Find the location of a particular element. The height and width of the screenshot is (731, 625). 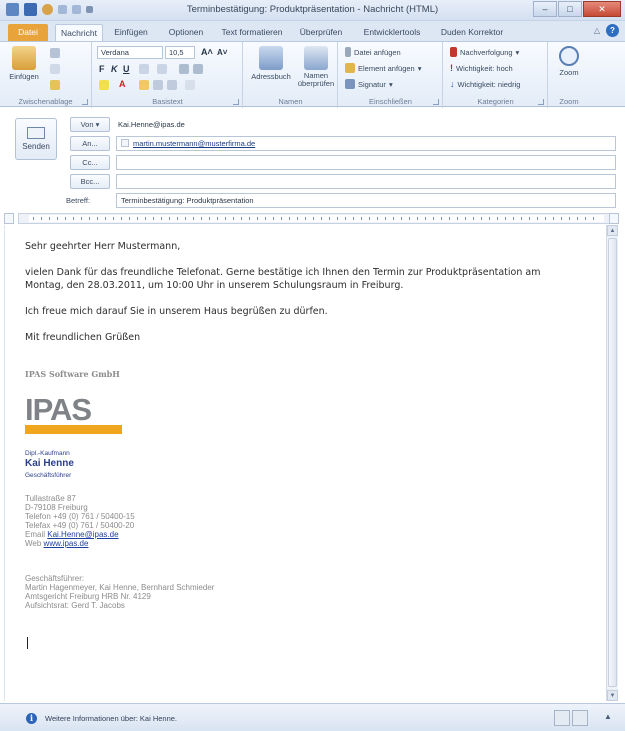

web-link: www.ipas.de is located at coordinates (66, 543).